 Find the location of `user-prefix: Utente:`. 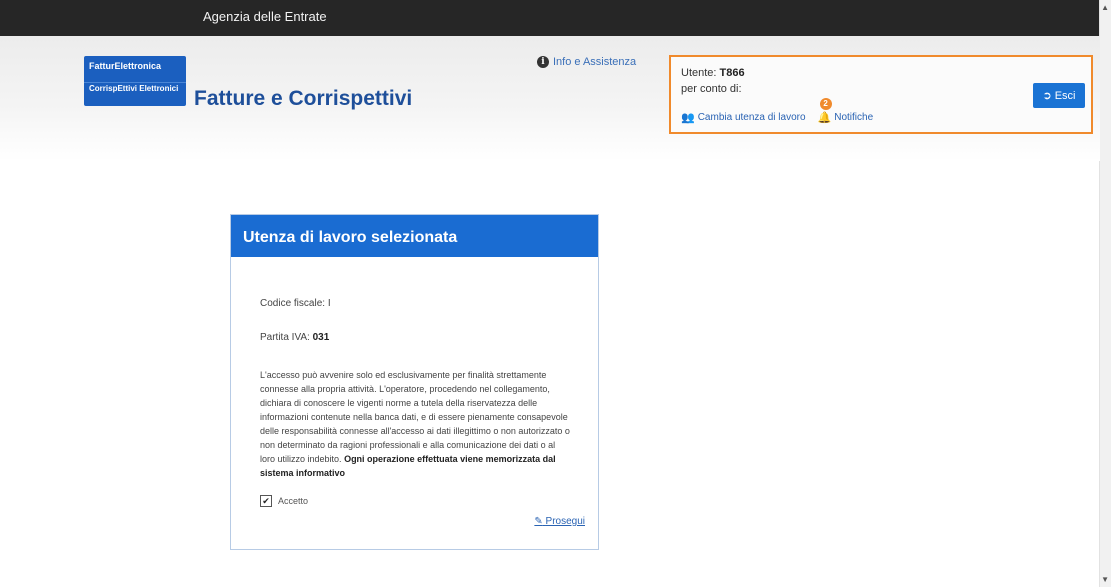

user-prefix: Utente: is located at coordinates (699, 73).